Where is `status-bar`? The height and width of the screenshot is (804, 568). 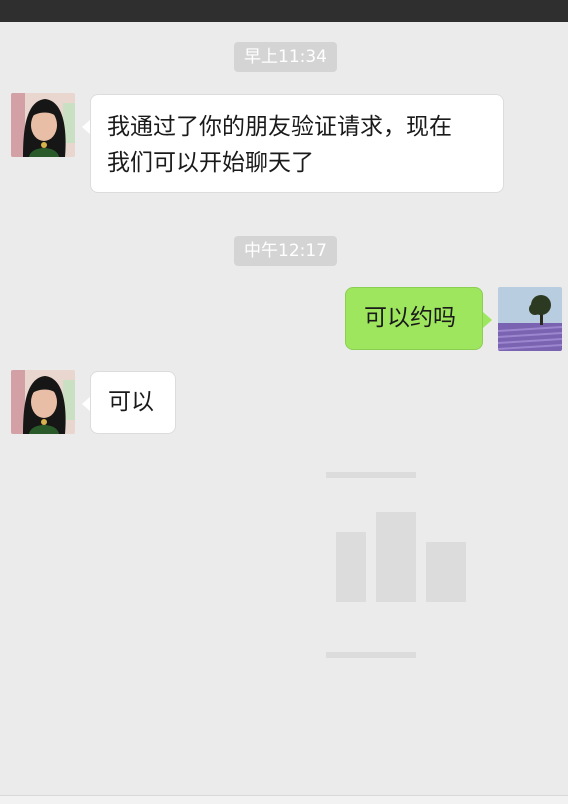
status-bar is located at coordinates (284, 11).